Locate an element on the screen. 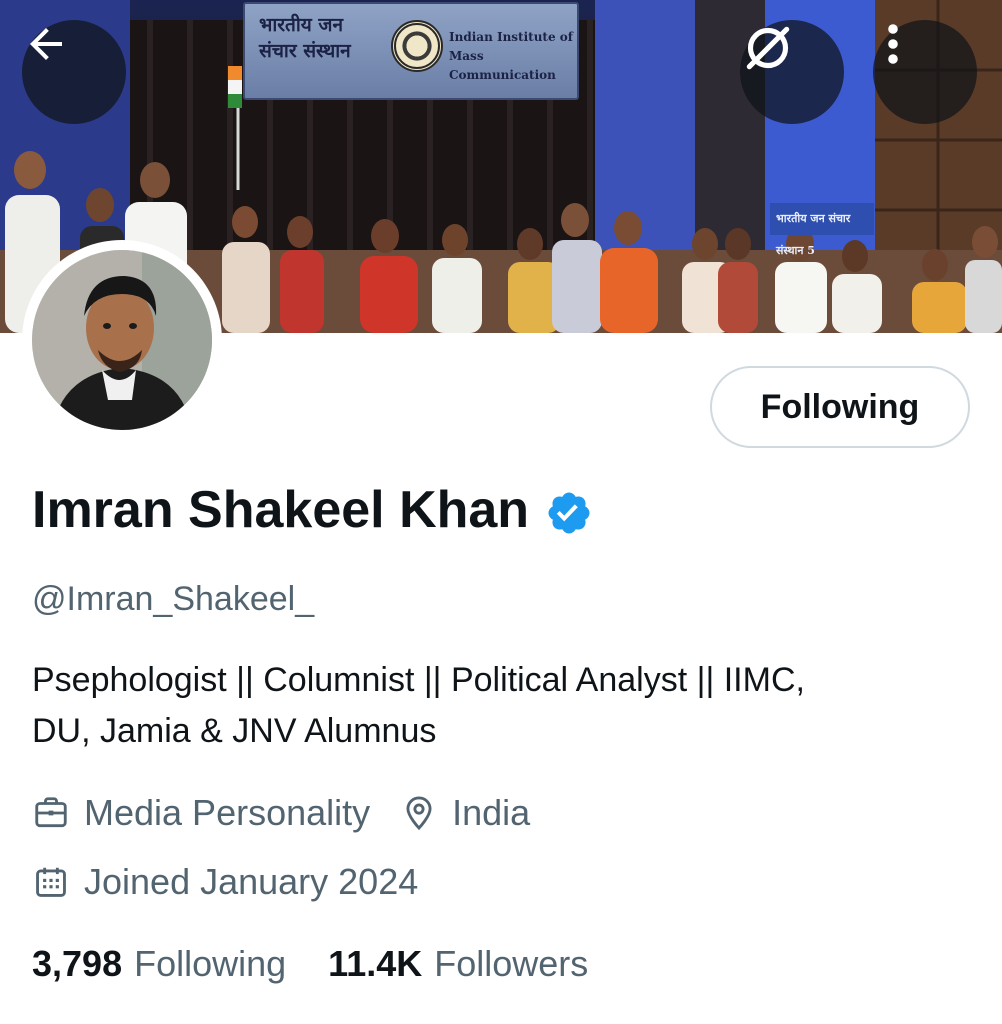 The height and width of the screenshot is (1024, 1002). sign-english-text: Indian Institute of Mass Communication is located at coordinates (513, 56).